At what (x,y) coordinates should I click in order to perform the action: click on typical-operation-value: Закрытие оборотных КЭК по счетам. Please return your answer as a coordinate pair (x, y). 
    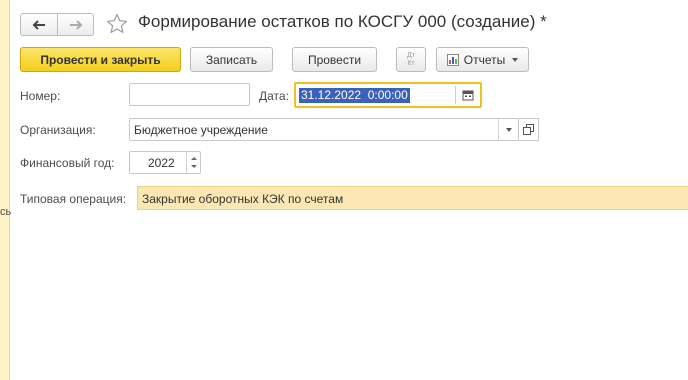
    Looking at the image, I should click on (243, 199).